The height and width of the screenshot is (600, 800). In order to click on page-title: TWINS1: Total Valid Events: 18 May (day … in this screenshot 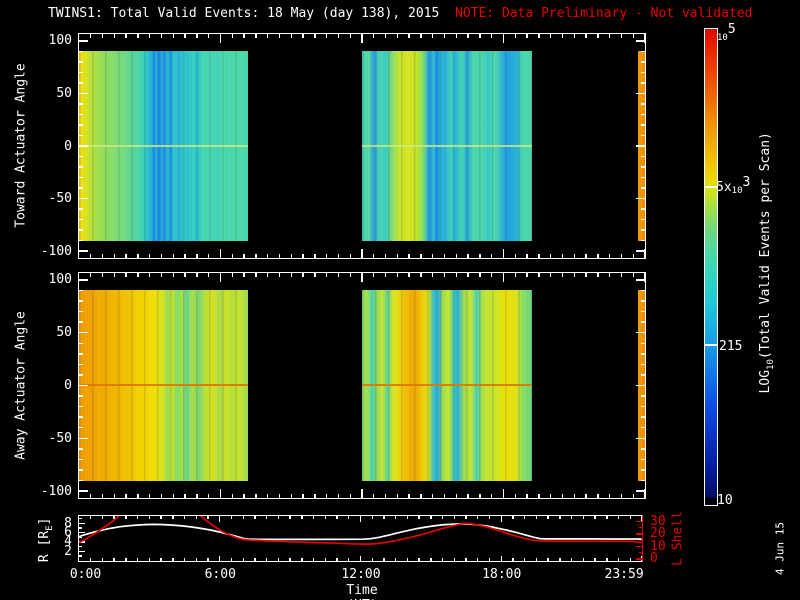, I will do `click(244, 13)`.